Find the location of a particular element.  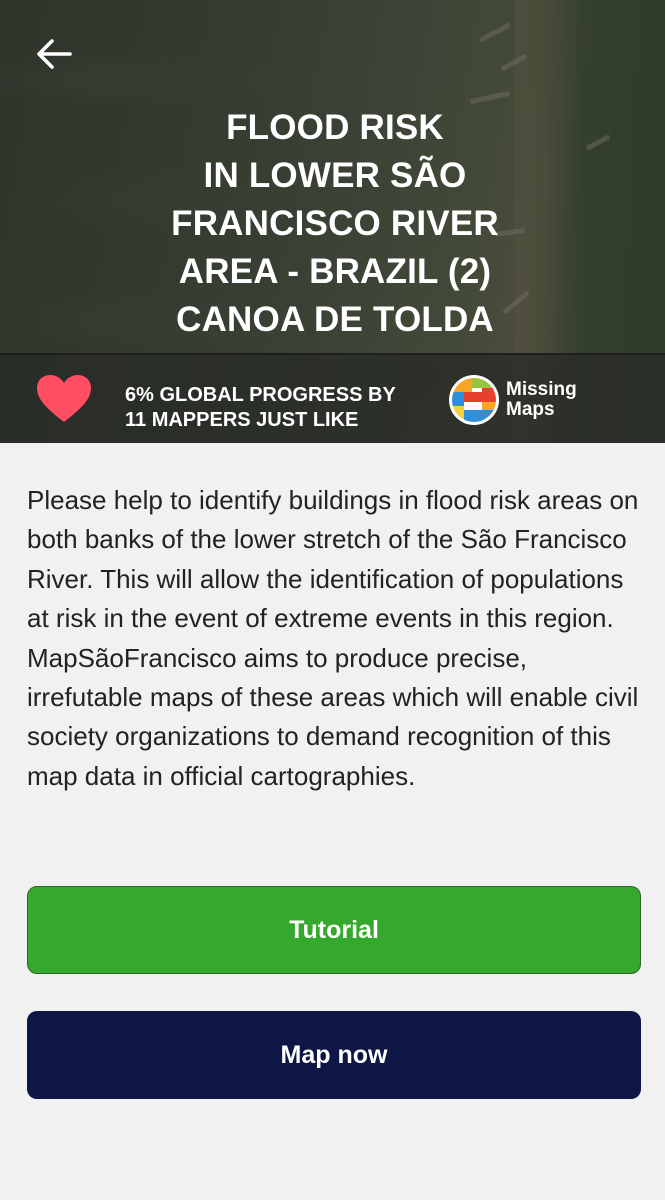

missing-maps-logo: Missing Maps is located at coordinates (523, 400).